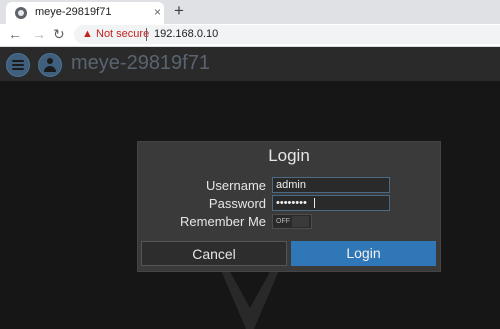 The width and height of the screenshot is (500, 329). Describe the element at coordinates (236, 185) in the screenshot. I see `username-label: Username` at that location.